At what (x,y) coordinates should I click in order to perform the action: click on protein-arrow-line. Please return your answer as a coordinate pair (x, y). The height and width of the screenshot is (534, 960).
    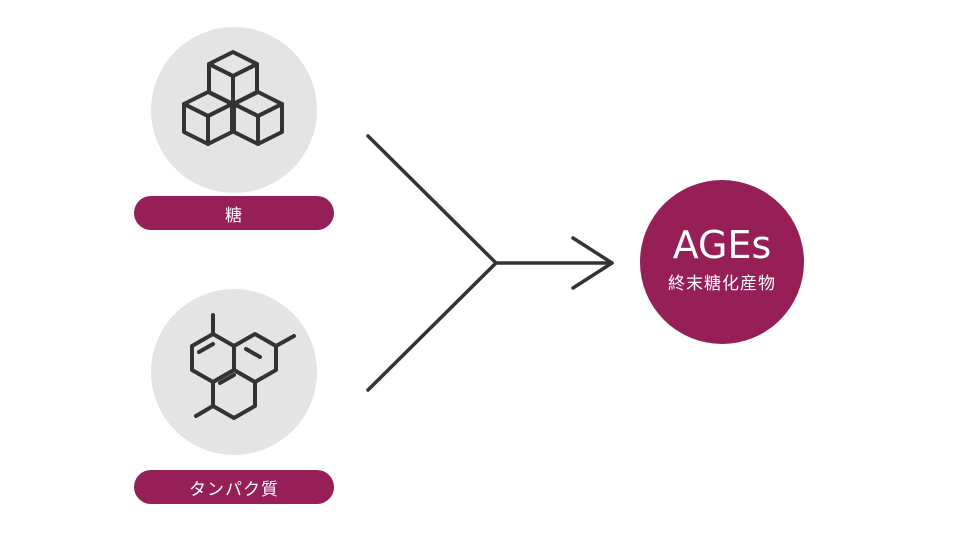
    Looking at the image, I should click on (432, 326).